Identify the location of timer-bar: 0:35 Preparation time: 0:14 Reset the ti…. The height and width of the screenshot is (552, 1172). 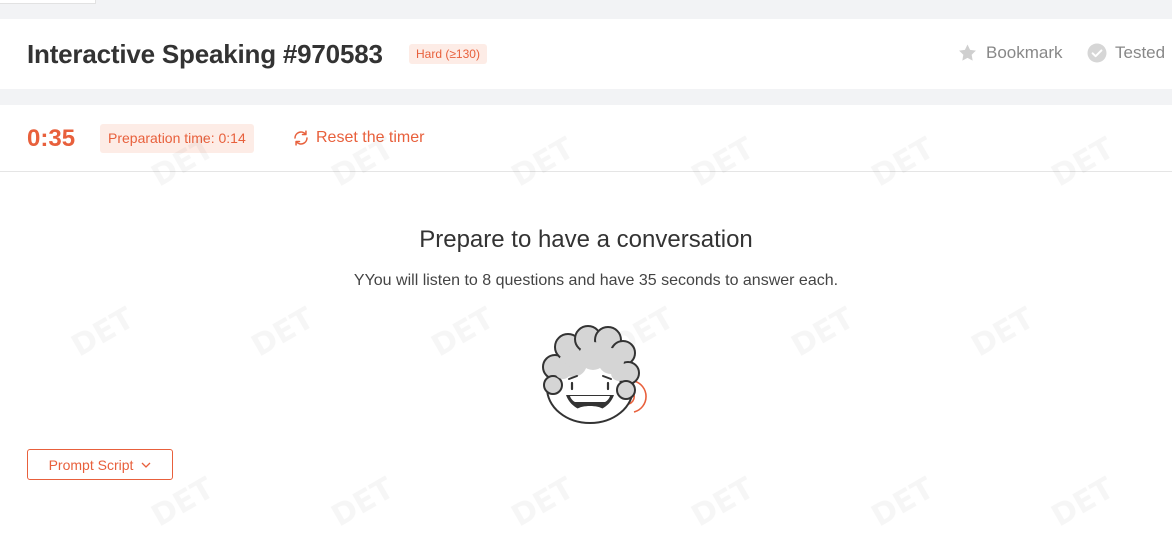
(586, 138).